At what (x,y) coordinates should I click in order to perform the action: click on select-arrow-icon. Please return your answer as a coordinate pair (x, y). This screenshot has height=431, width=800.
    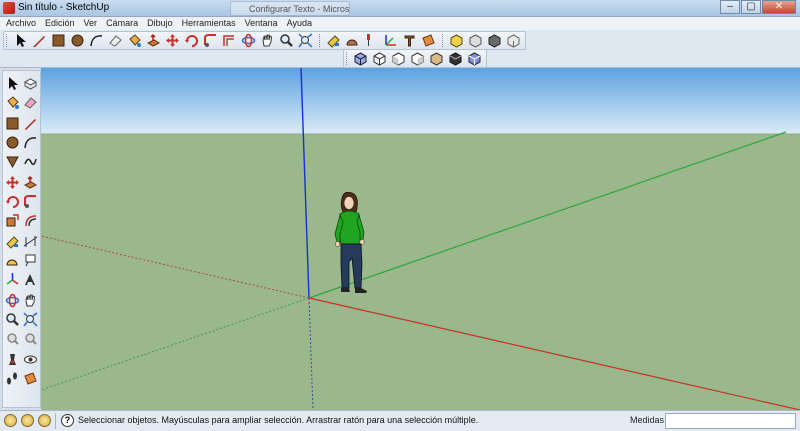
    Looking at the image, I should click on (20, 40).